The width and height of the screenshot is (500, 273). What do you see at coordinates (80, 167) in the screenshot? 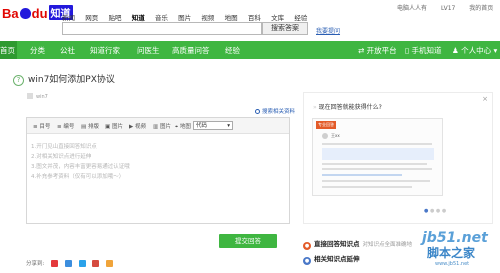
I see `hint-line: 3.图文并茂，内容丰富更容易通过认证哦` at bounding box center [80, 167].